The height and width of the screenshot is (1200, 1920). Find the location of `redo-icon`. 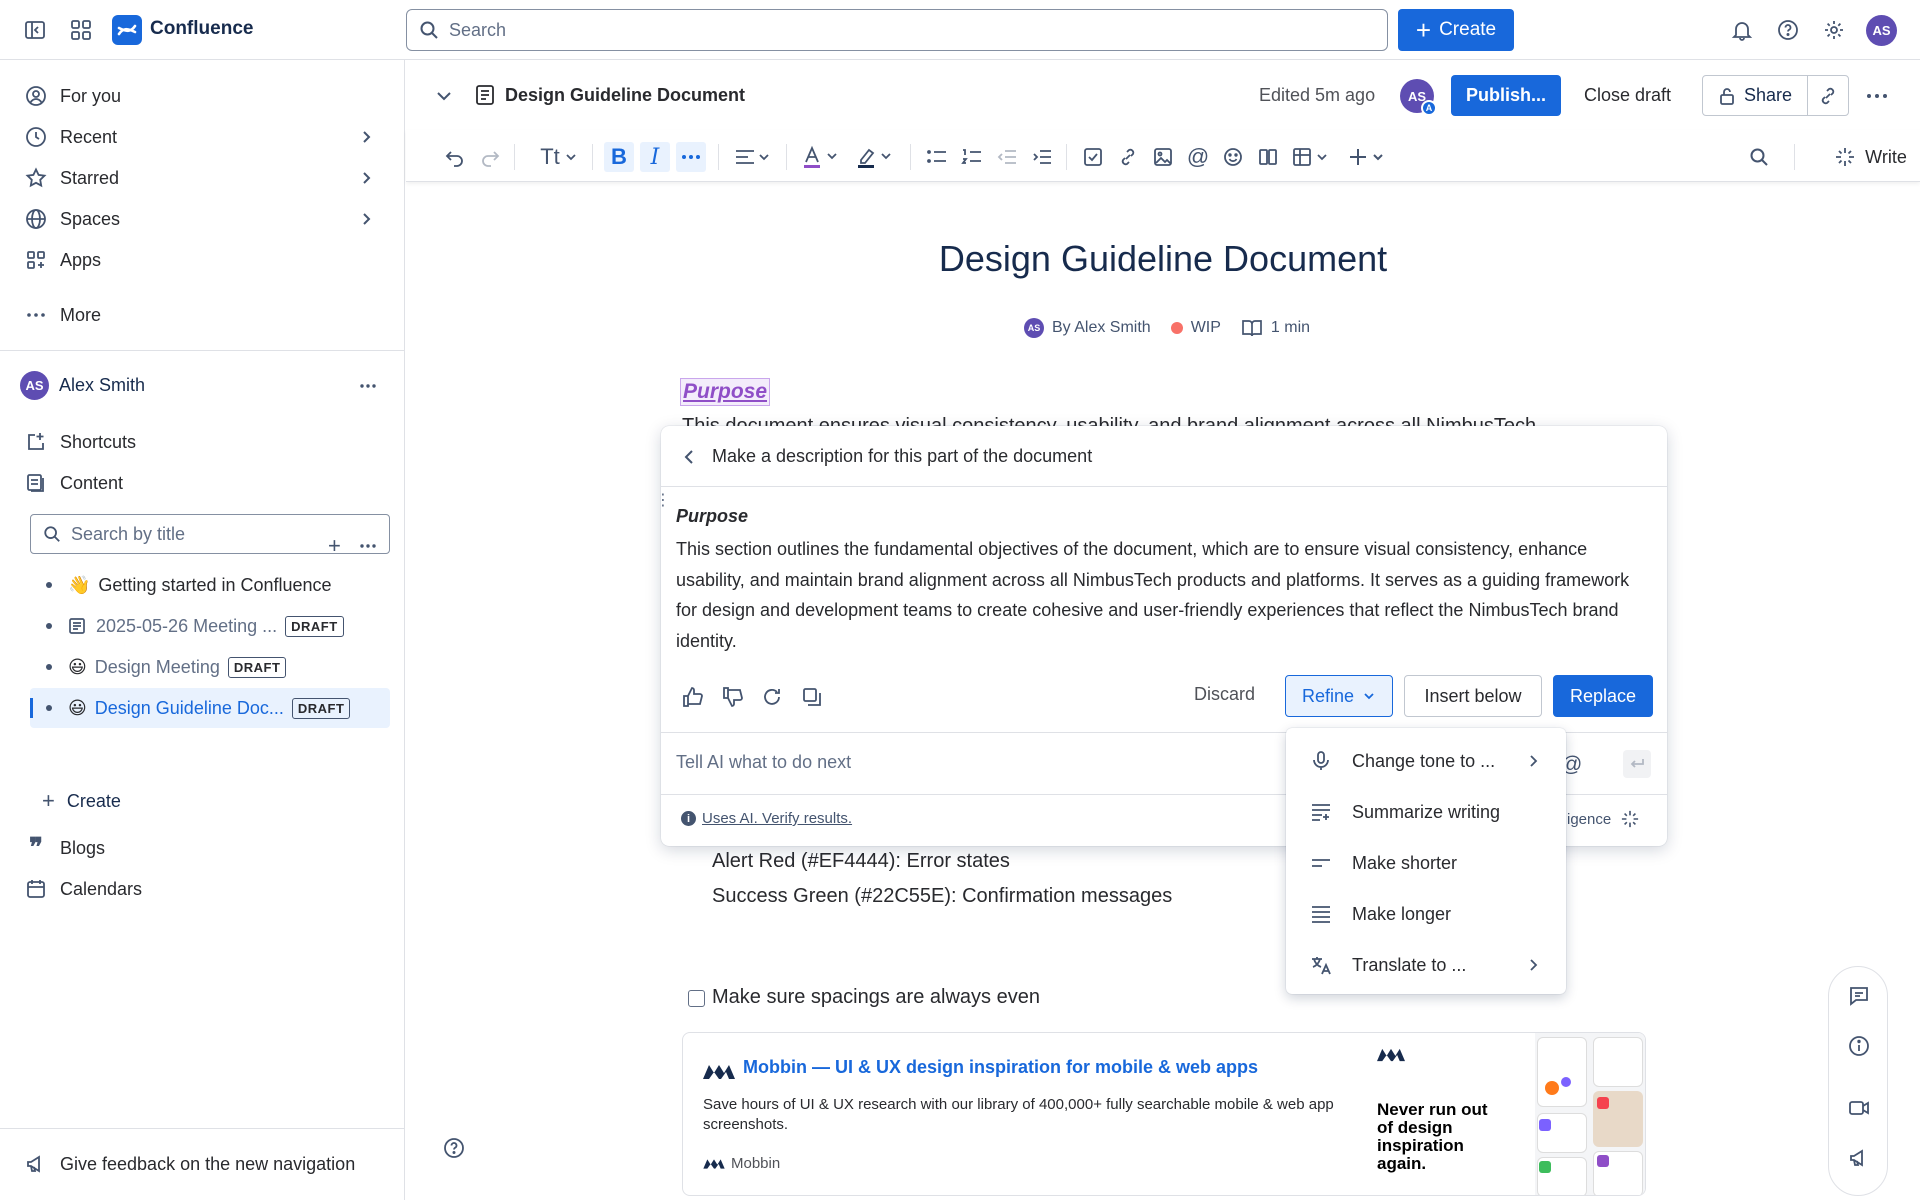

redo-icon is located at coordinates (490, 157).